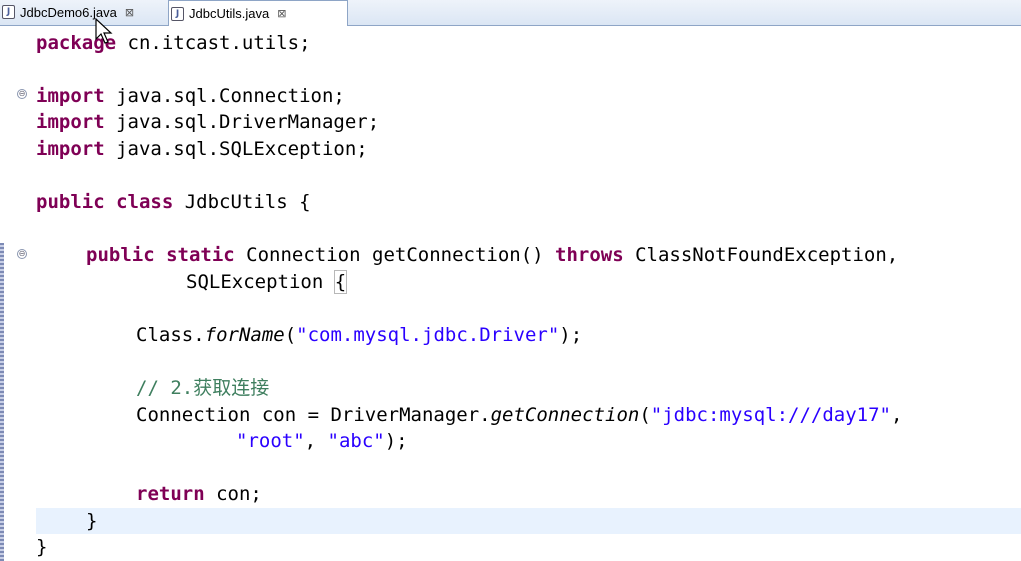  What do you see at coordinates (359, 335) in the screenshot?
I see `code-line-12: Class.forName("com.mysql.jdbc.Driver");` at bounding box center [359, 335].